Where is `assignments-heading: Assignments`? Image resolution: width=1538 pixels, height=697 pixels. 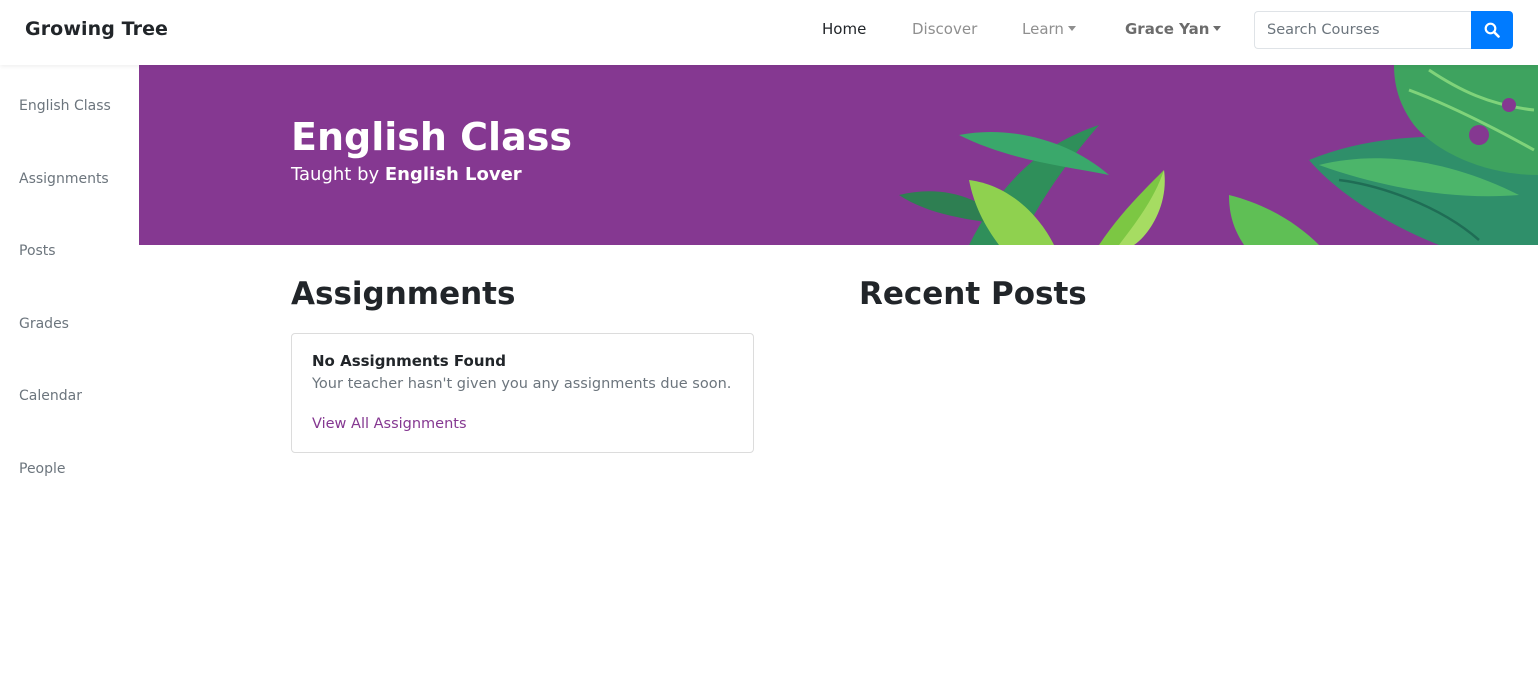
assignments-heading: Assignments is located at coordinates (403, 294).